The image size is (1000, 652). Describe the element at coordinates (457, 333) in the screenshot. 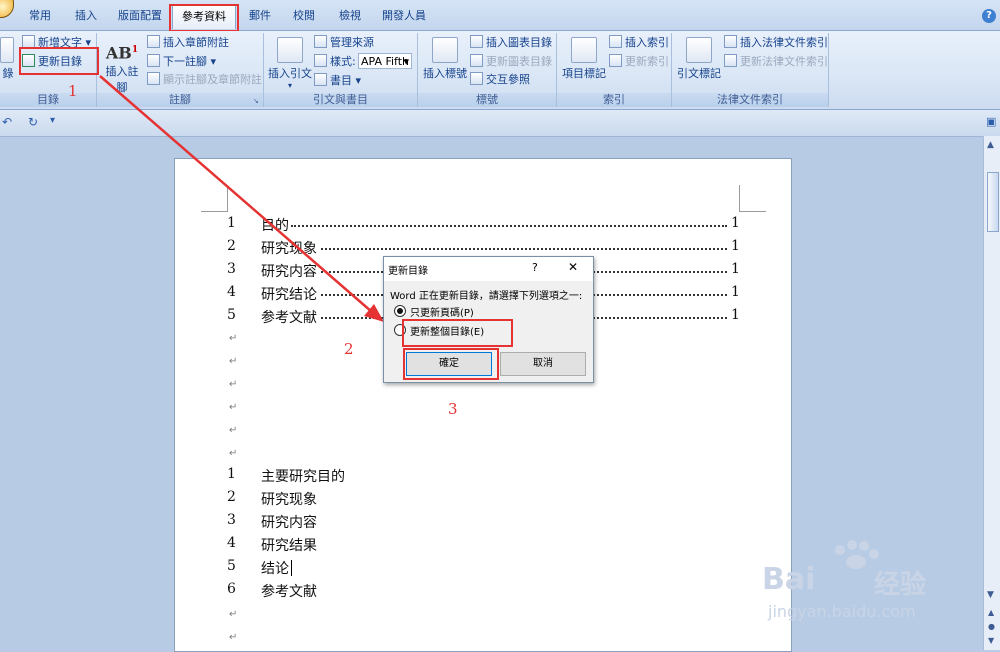

I see `highlight-entire-table-option` at that location.